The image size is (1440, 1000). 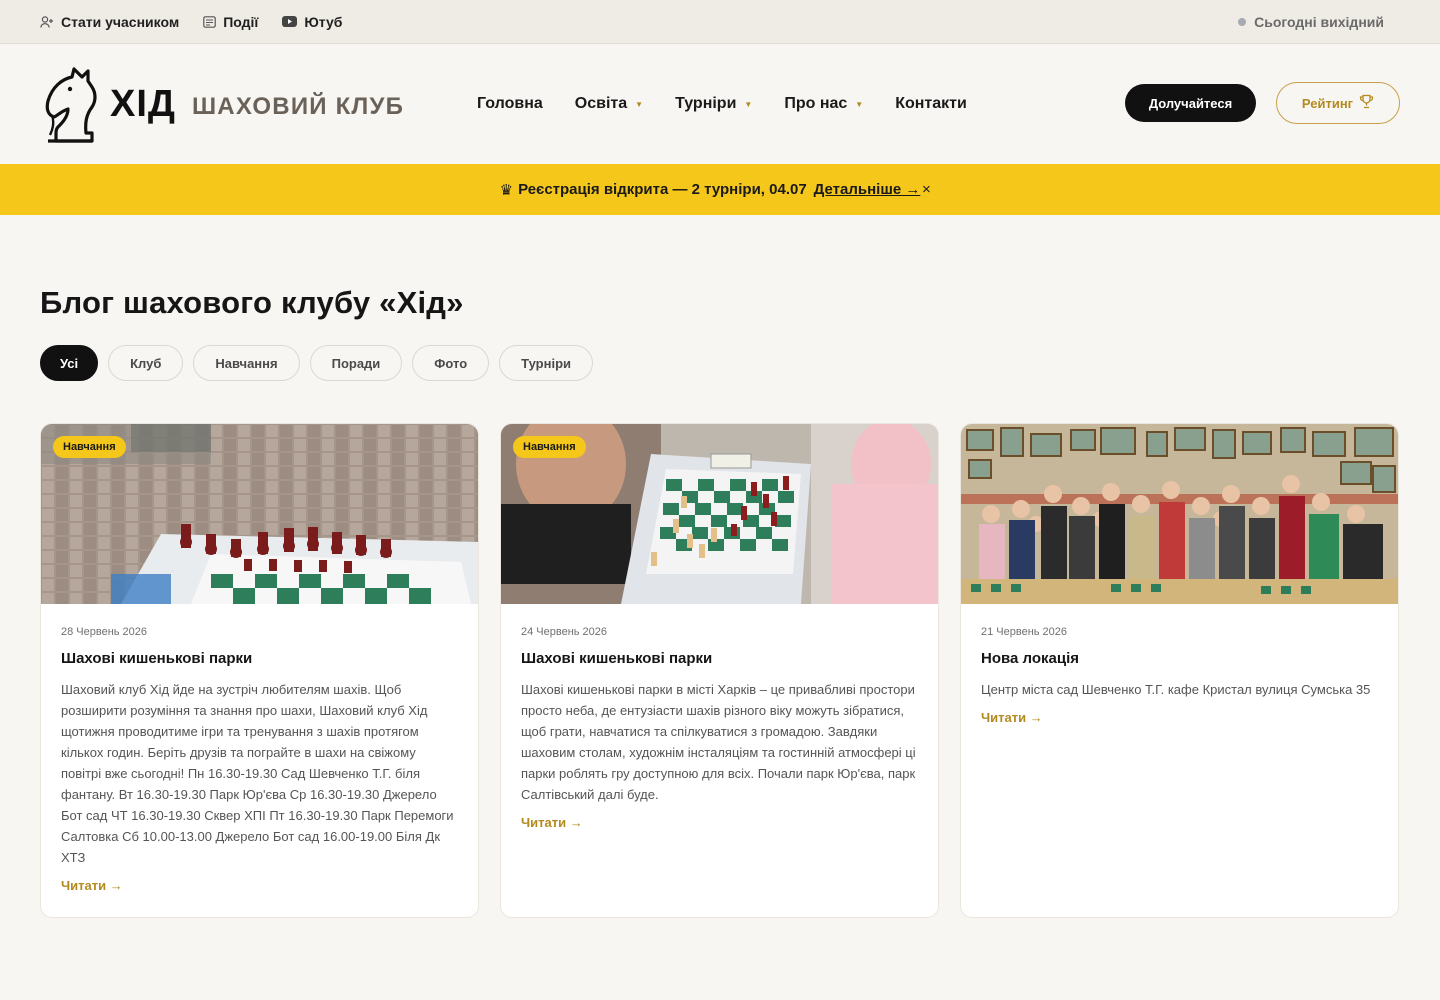 What do you see at coordinates (241, 21) in the screenshot?
I see `events-label: Події` at bounding box center [241, 21].